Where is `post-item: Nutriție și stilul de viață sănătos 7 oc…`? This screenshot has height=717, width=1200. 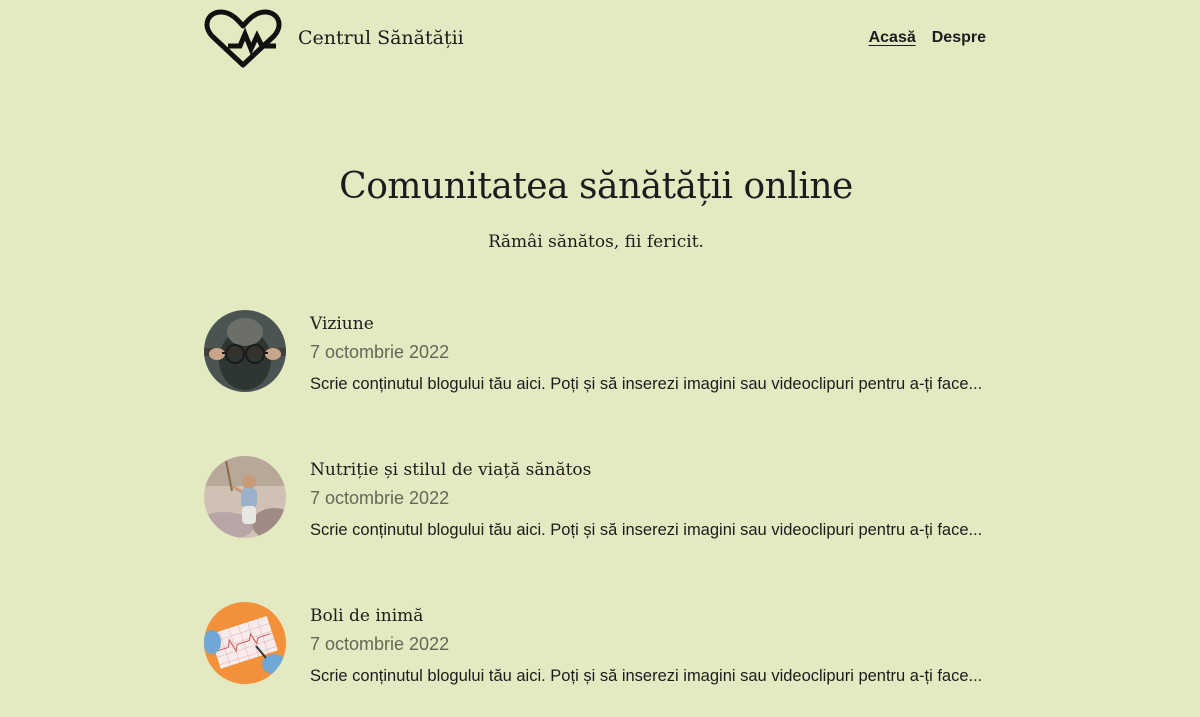
post-item: Nutriție și stilul de viață sănătos 7 oc… is located at coordinates (595, 521).